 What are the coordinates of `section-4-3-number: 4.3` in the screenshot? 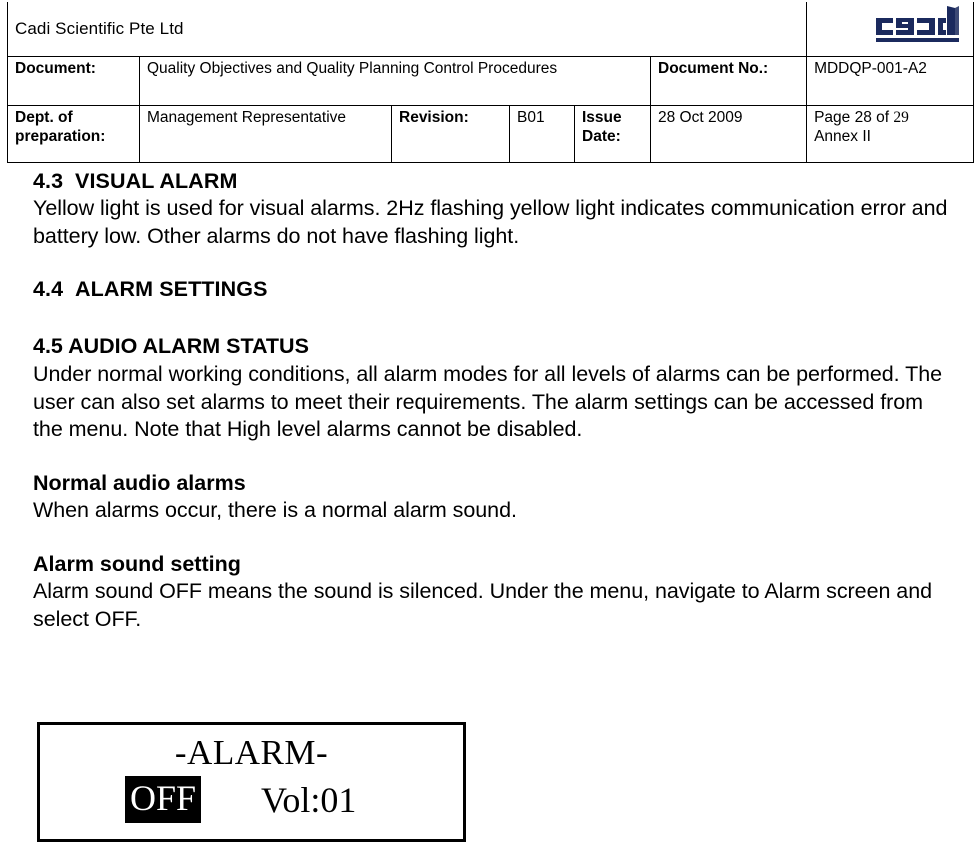 It's located at (48, 181).